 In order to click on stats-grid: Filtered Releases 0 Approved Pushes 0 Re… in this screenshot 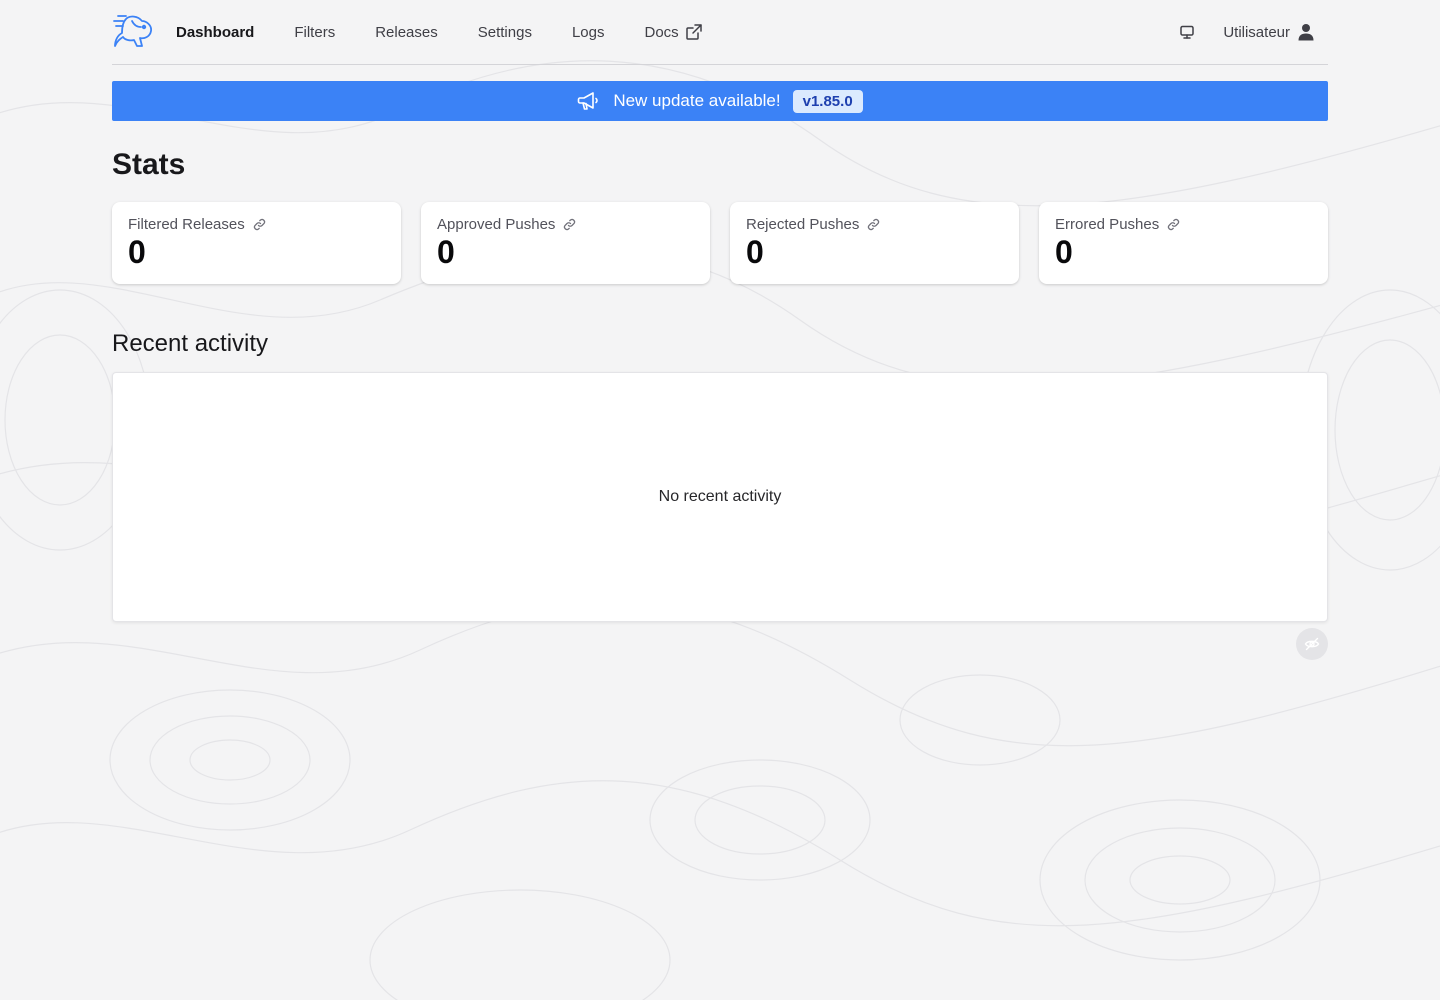, I will do `click(720, 243)`.